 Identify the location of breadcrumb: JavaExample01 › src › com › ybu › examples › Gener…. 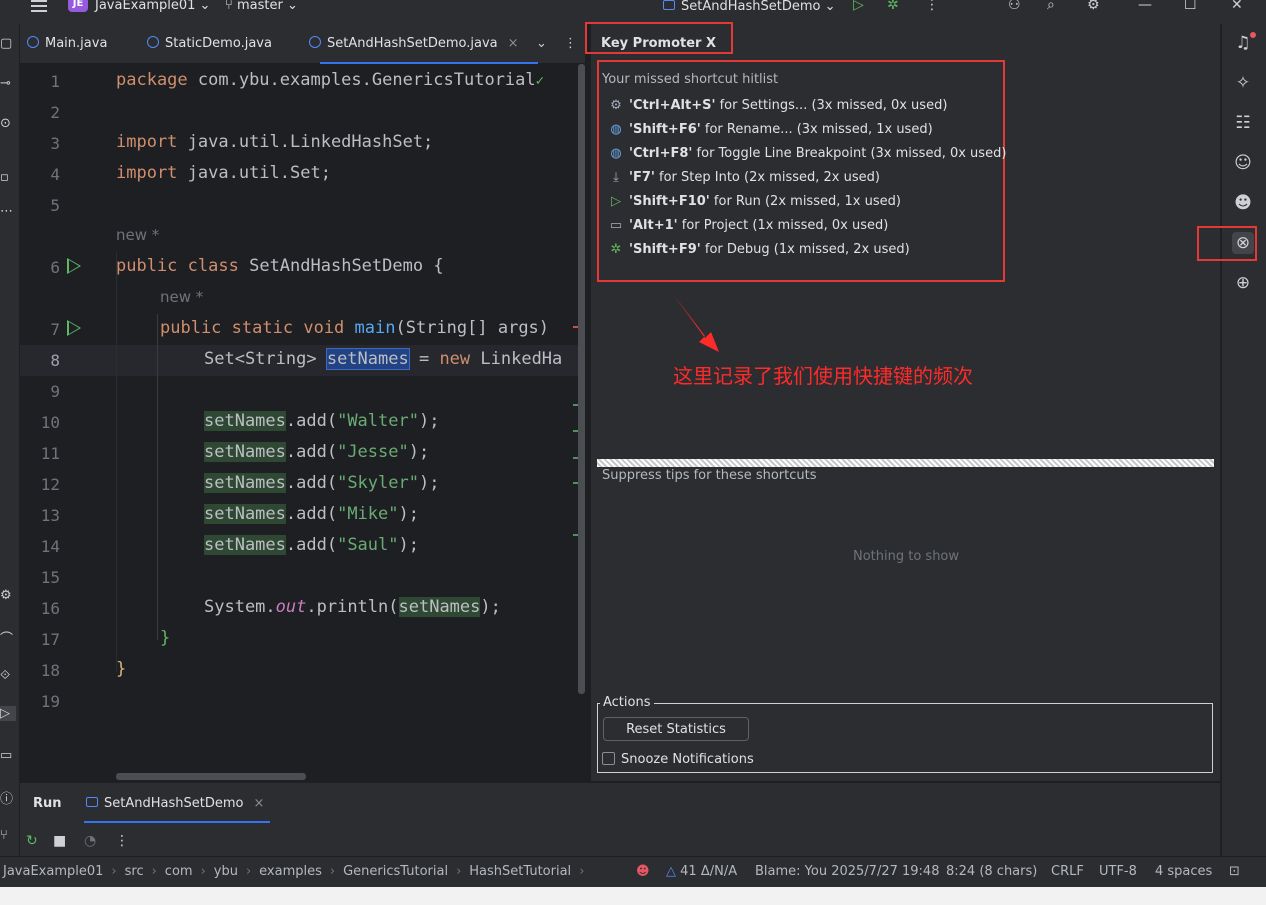
(294, 871).